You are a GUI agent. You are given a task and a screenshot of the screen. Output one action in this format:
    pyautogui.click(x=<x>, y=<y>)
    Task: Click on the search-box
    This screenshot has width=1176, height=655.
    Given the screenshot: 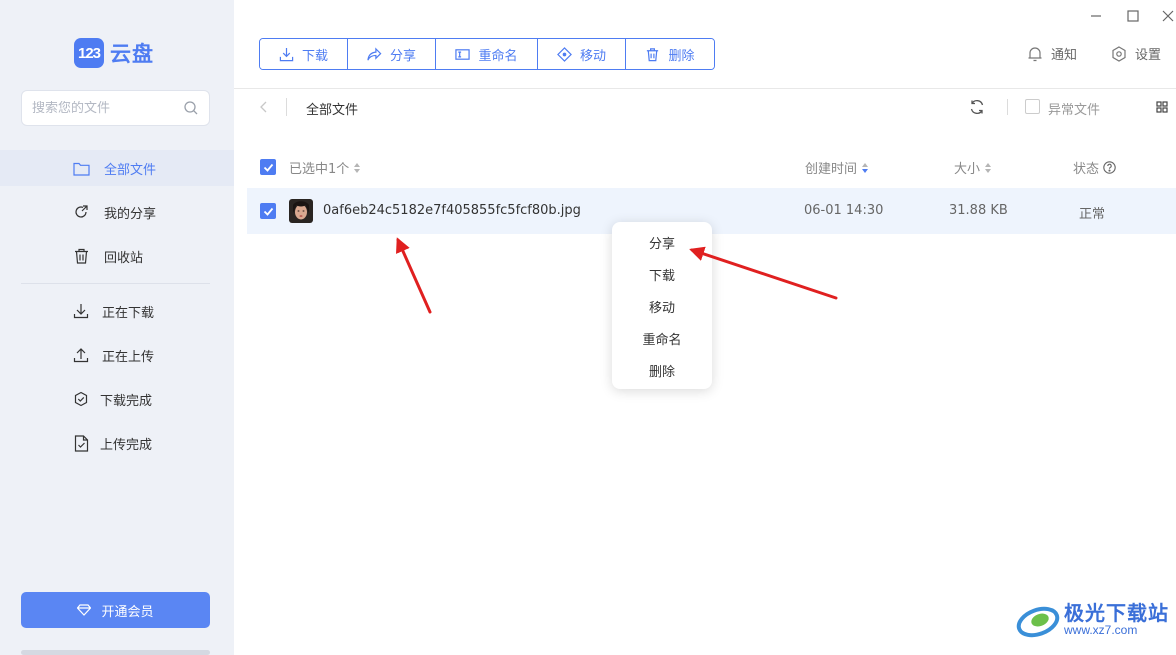 What is the action you would take?
    pyautogui.click(x=115, y=108)
    